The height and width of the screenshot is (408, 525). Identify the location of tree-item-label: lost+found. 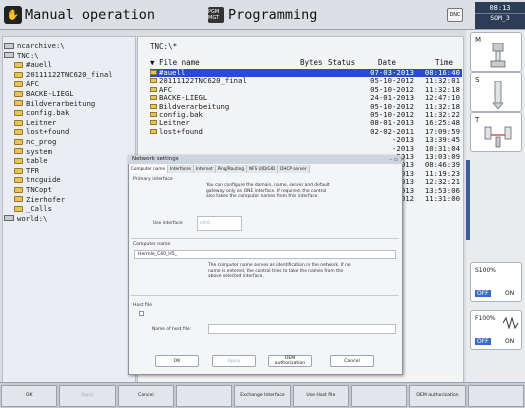
(48, 132).